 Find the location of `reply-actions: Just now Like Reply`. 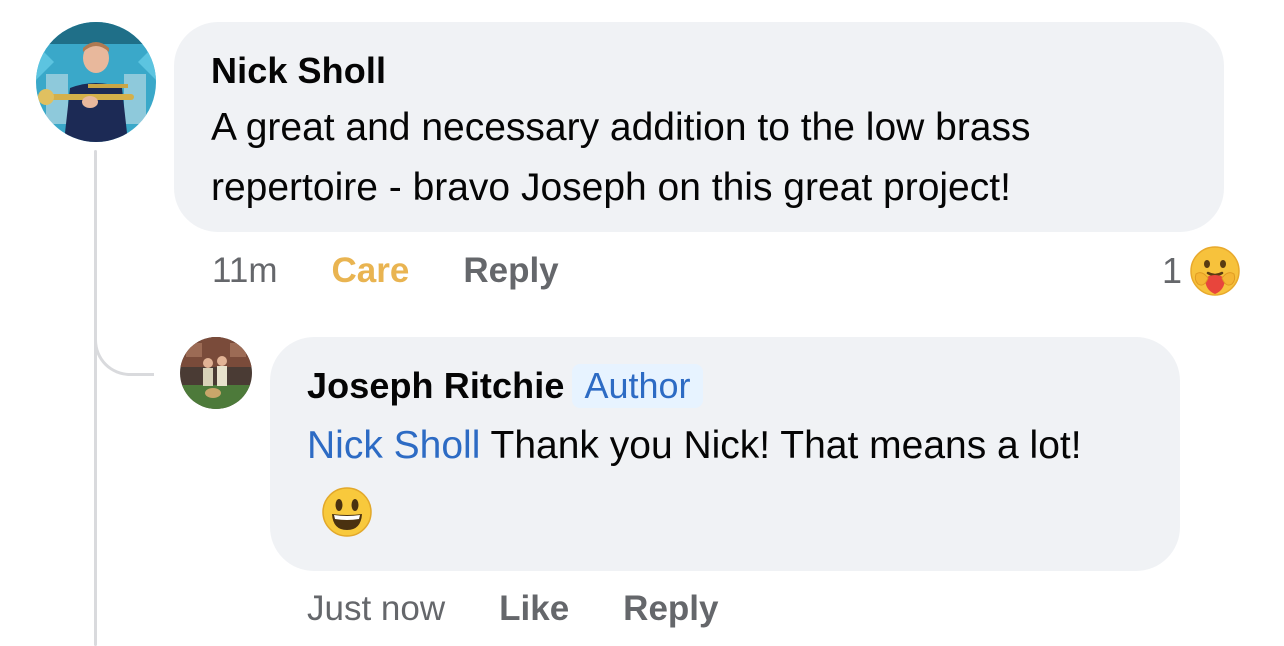

reply-actions: Just now Like Reply is located at coordinates (512, 609).